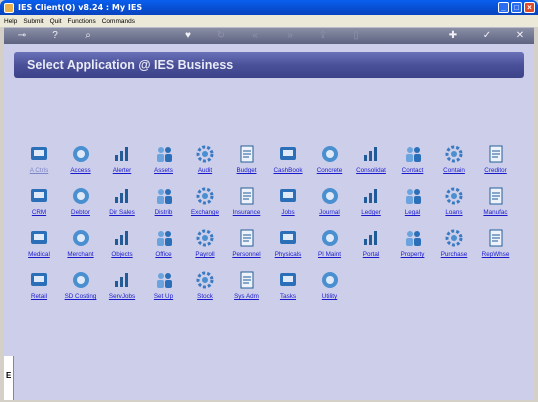 This screenshot has height=402, width=538. I want to click on app-property: Property, so click(413, 248).